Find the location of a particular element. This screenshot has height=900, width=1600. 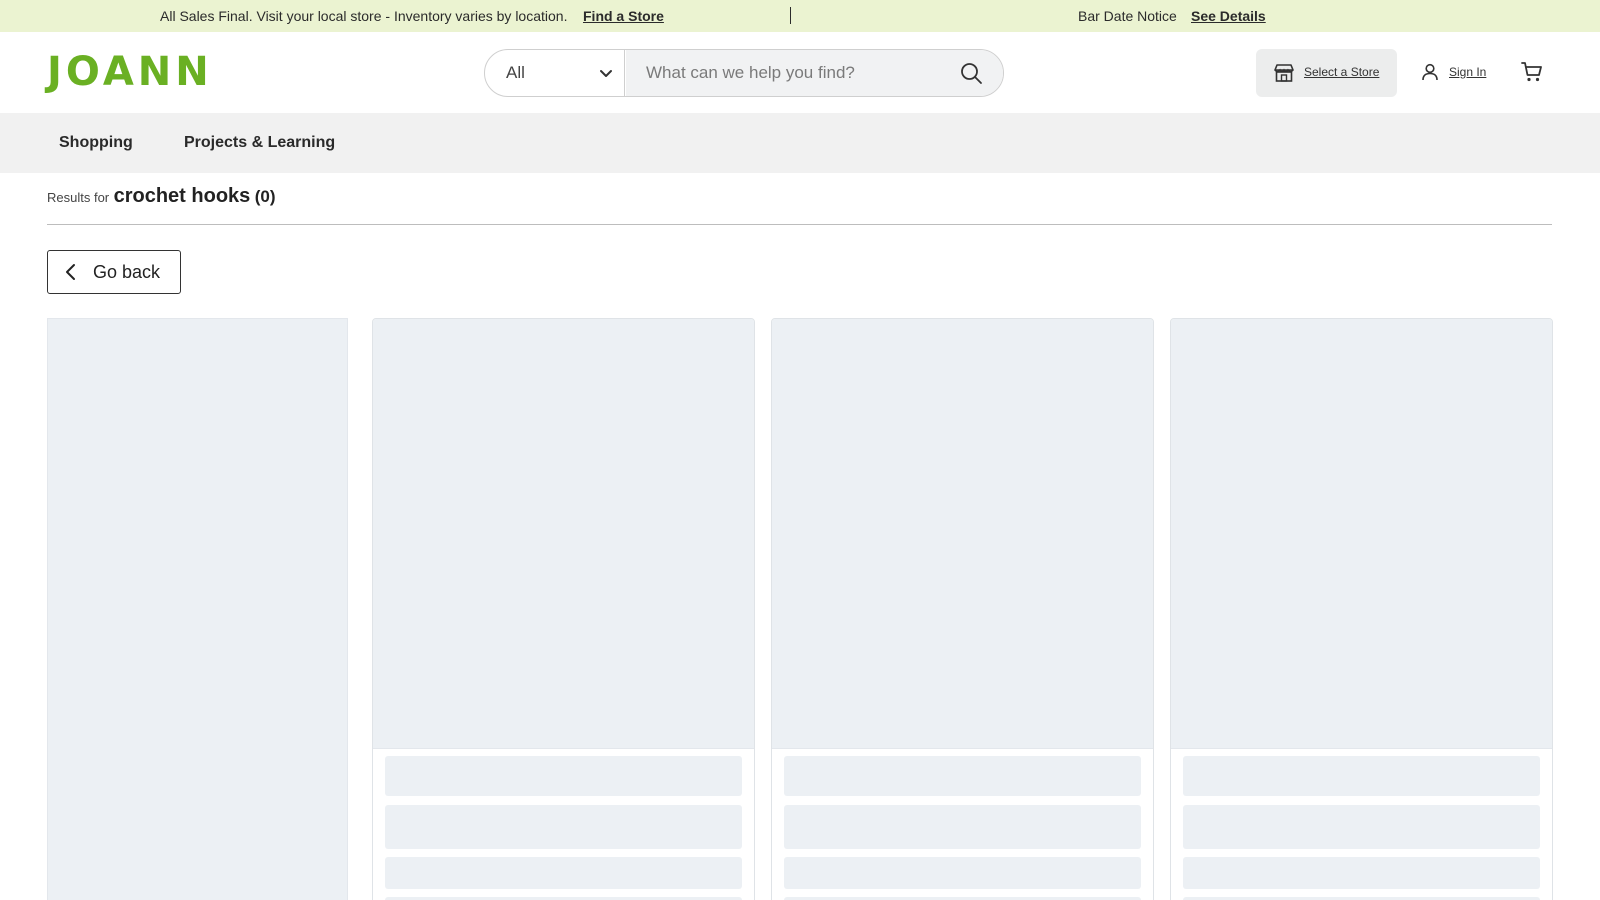

nav-item-shopping: Shopping is located at coordinates (96, 143).